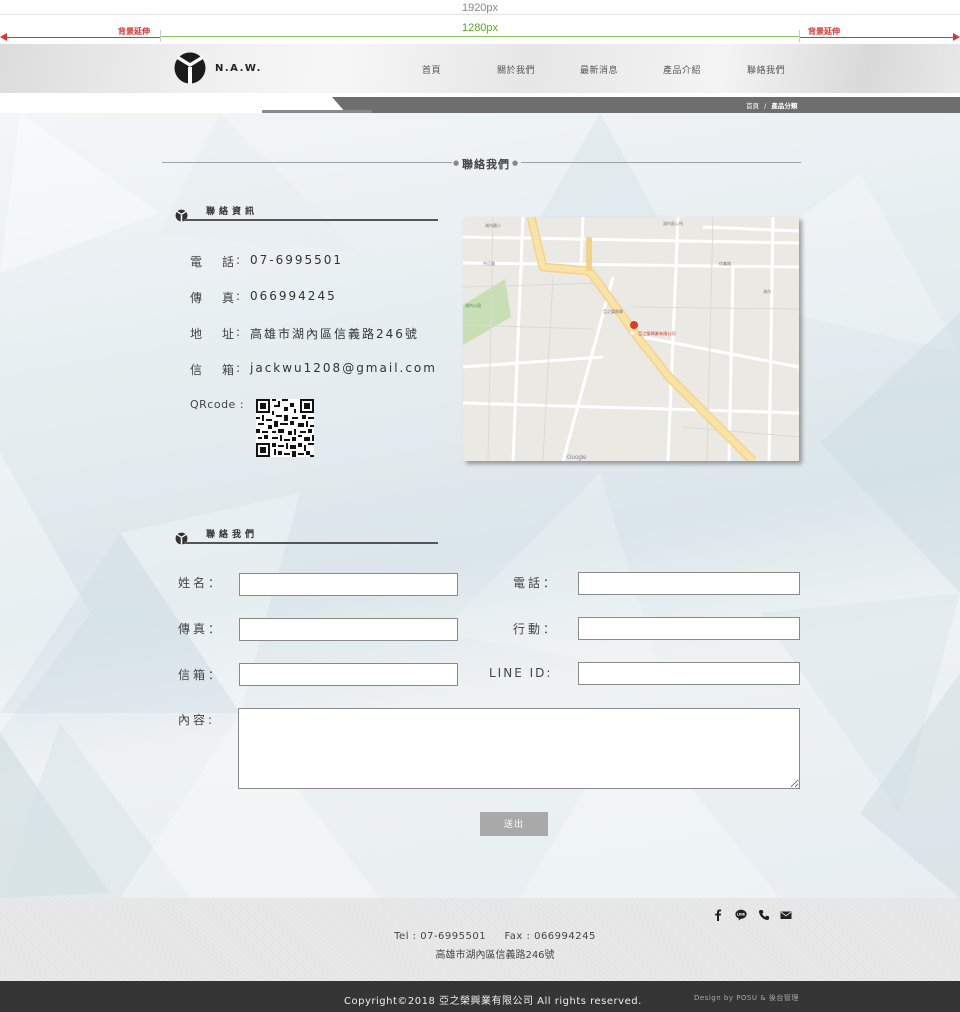  Describe the element at coordinates (489, 263) in the screenshot. I see `svg-text: 中正路` at that location.